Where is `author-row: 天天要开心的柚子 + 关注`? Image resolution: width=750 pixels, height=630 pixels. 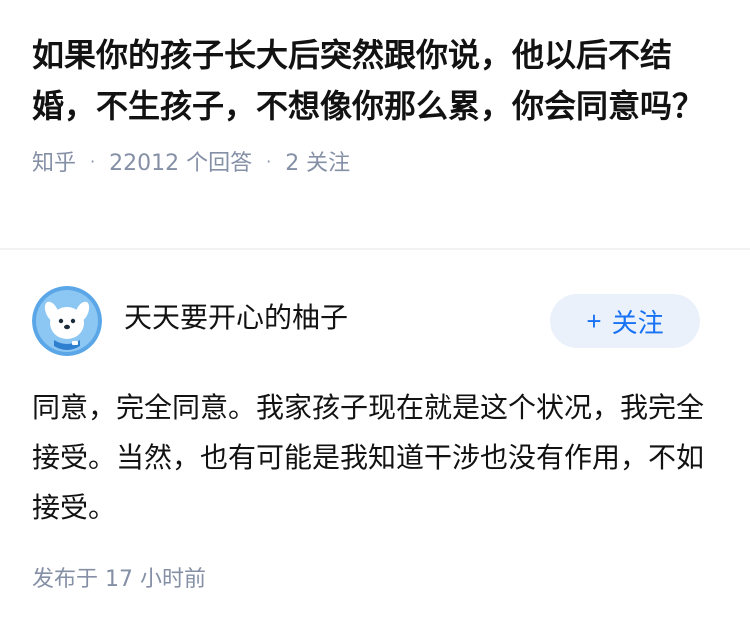 author-row: 天天要开心的柚子 + 关注 is located at coordinates (366, 321).